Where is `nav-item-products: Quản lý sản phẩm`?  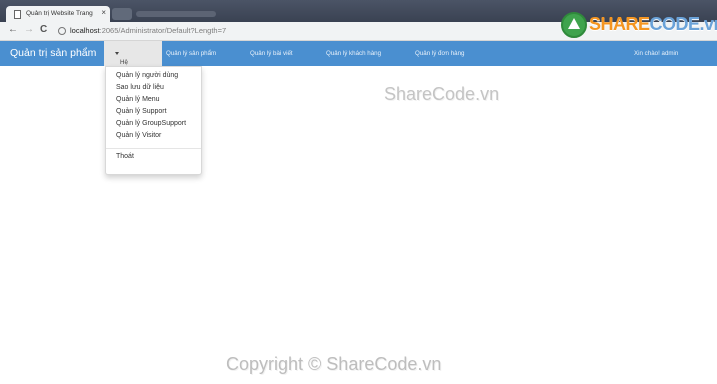 nav-item-products: Quản lý sản phẩm is located at coordinates (191, 53).